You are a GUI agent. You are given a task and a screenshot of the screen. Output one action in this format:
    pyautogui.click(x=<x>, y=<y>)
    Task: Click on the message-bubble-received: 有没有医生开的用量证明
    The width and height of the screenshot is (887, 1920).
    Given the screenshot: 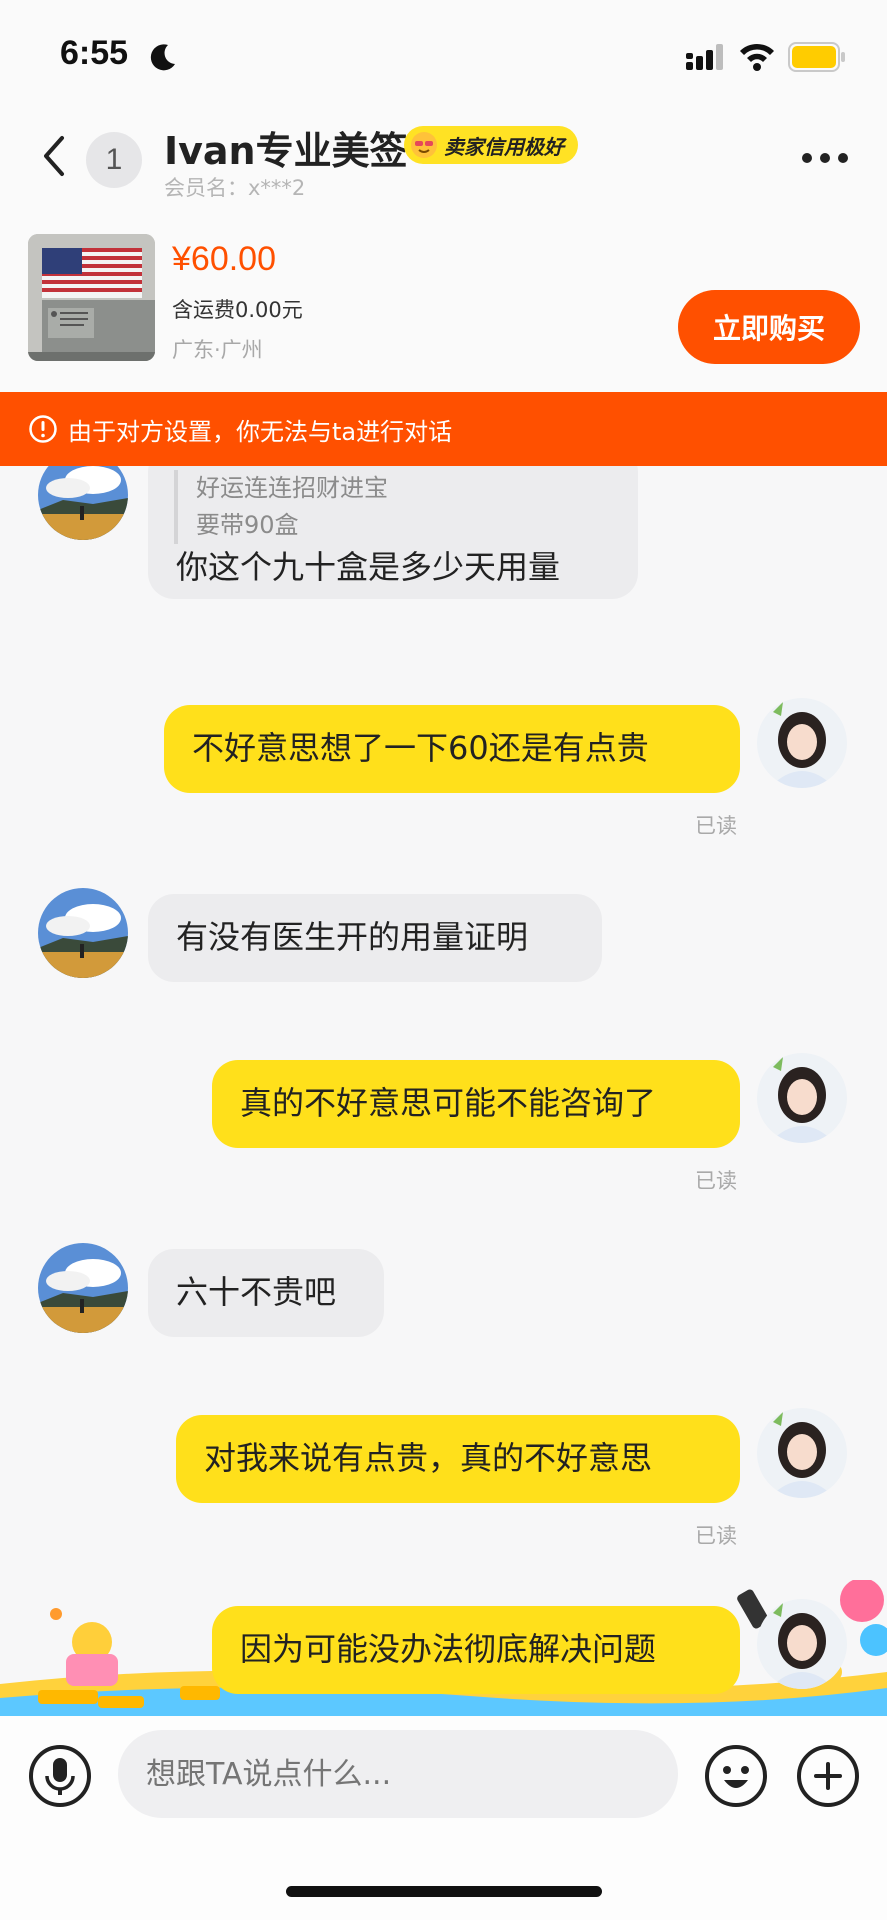 What is the action you would take?
    pyautogui.click(x=375, y=938)
    